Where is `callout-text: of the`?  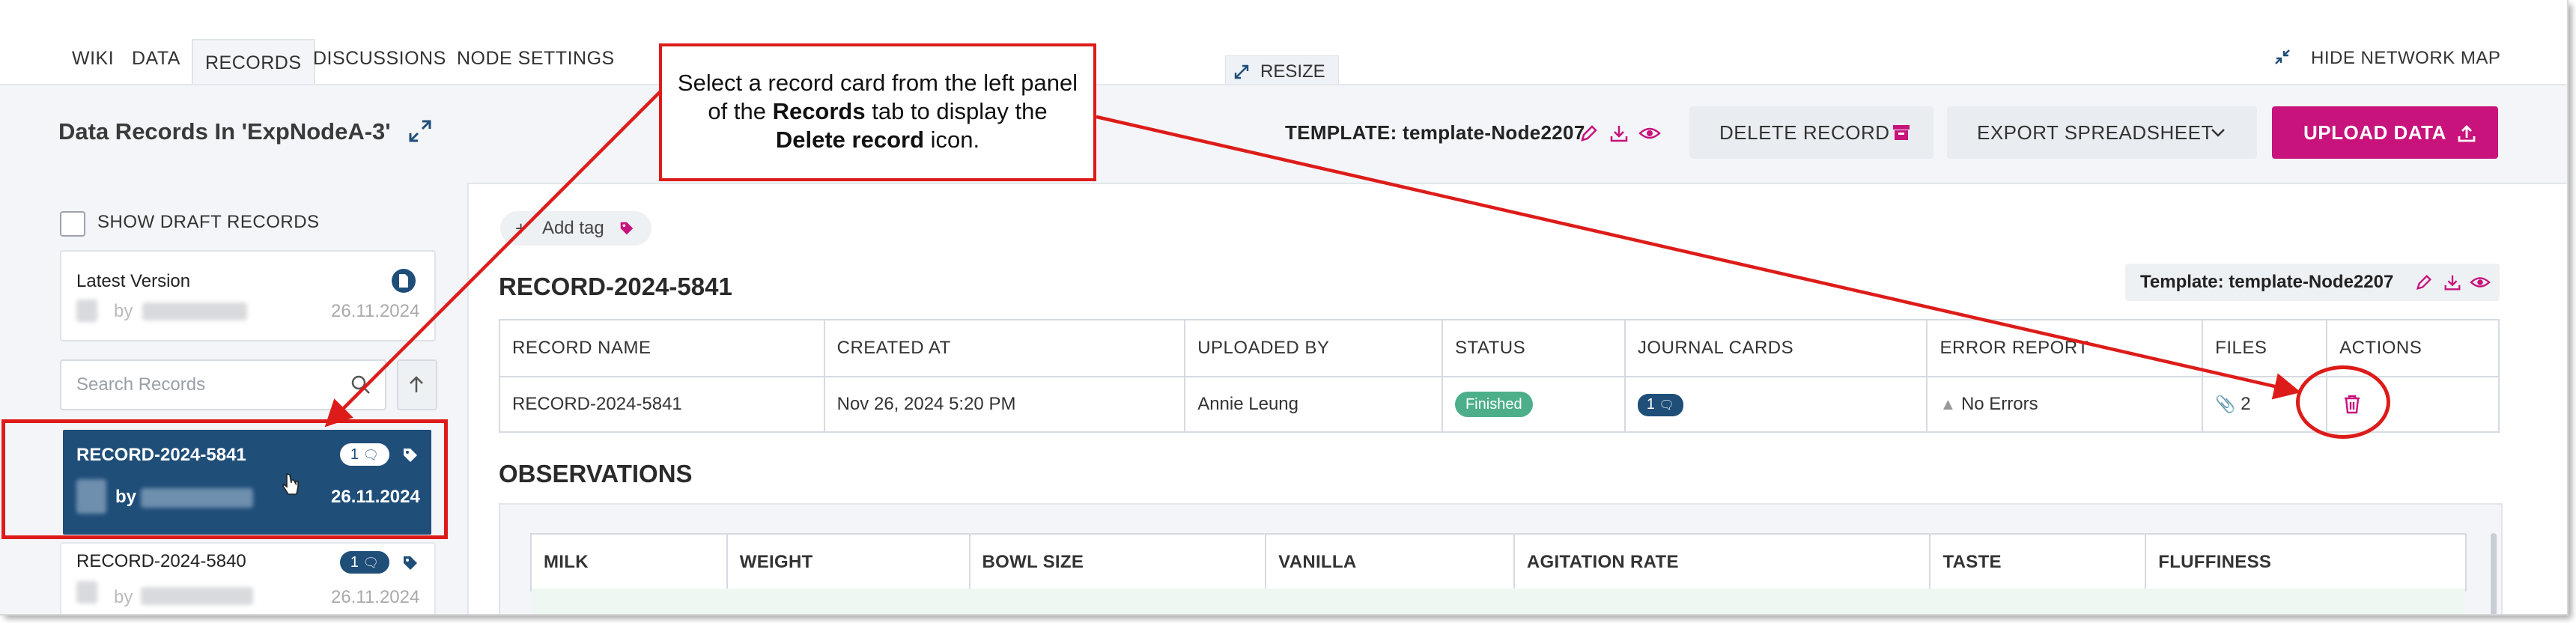 callout-text: of the is located at coordinates (740, 111).